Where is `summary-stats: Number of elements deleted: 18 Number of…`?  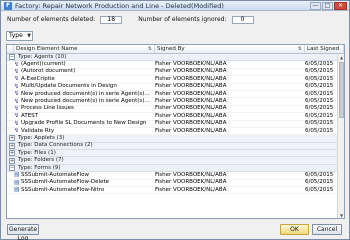 summary-stats: Number of elements deleted: 18 Number of… is located at coordinates (138, 19).